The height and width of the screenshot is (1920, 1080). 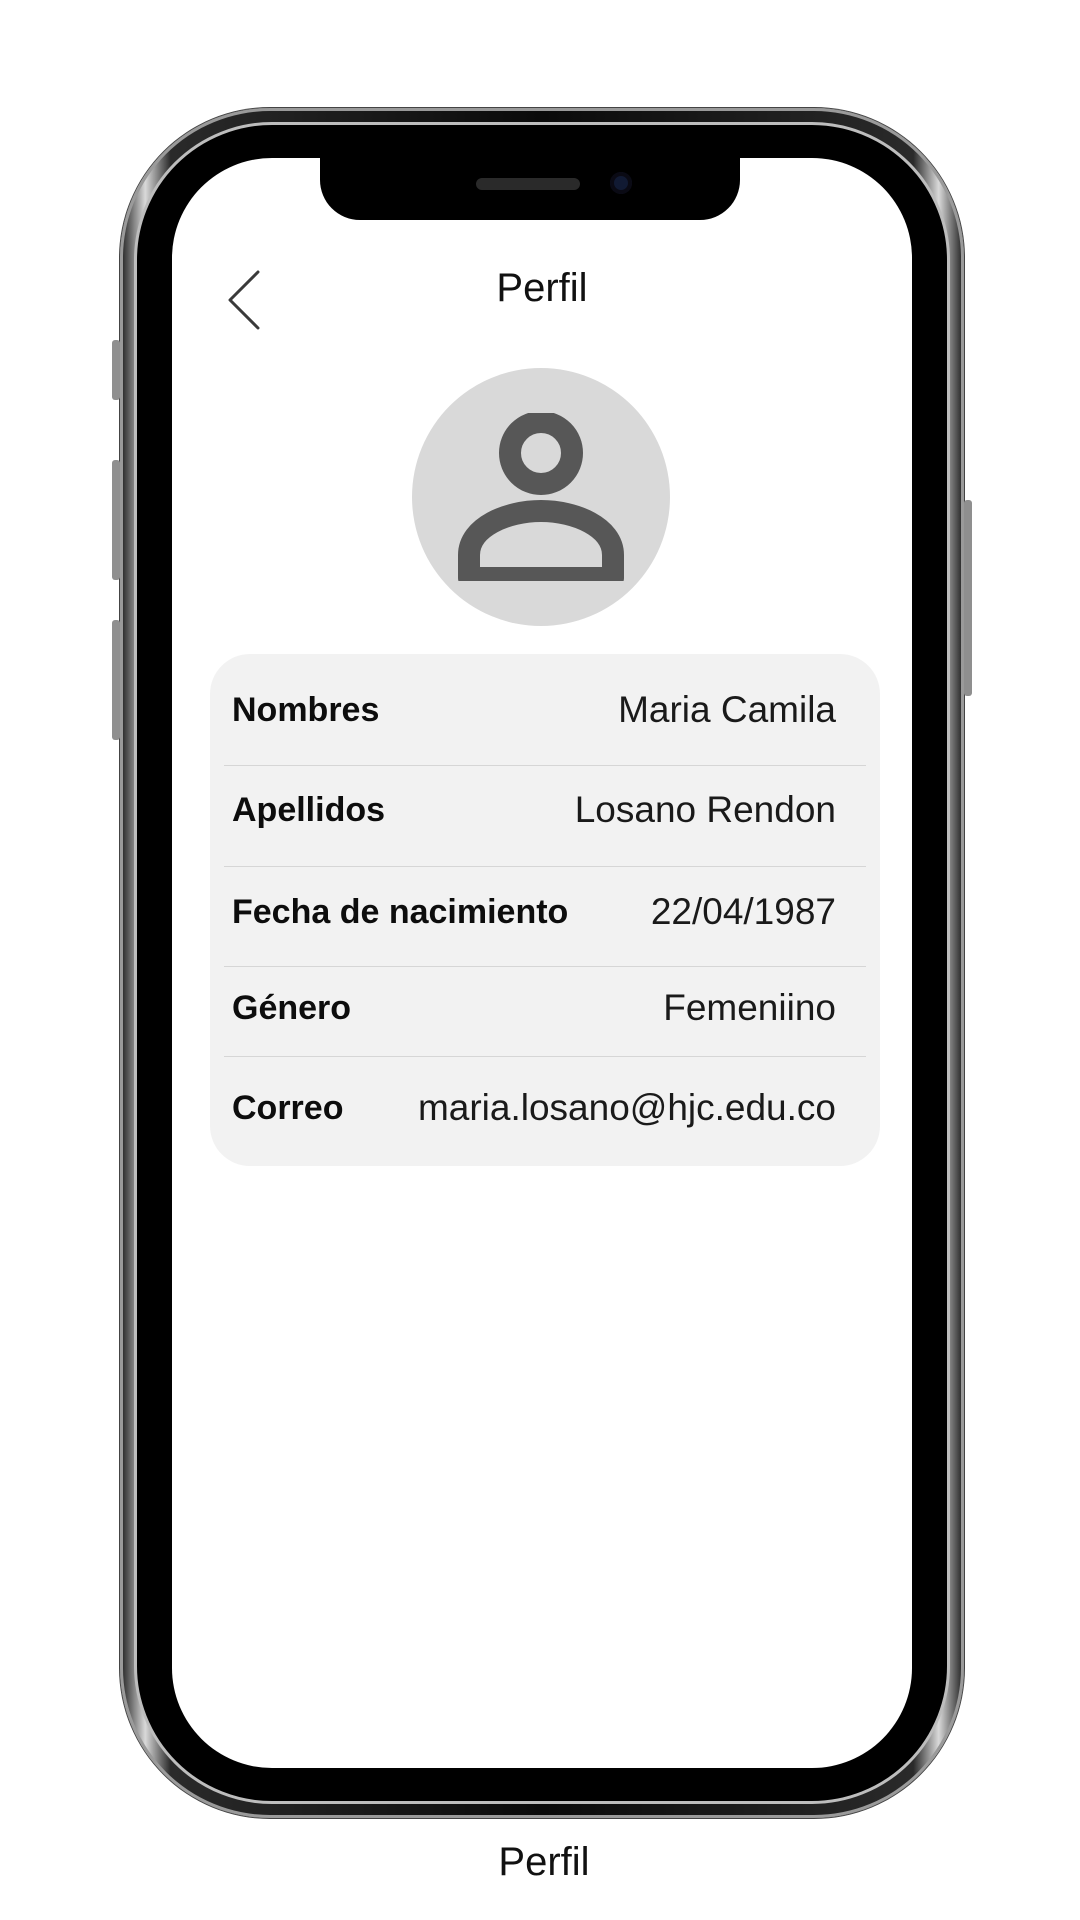 I want to click on row-label: Género, so click(x=292, y=1007).